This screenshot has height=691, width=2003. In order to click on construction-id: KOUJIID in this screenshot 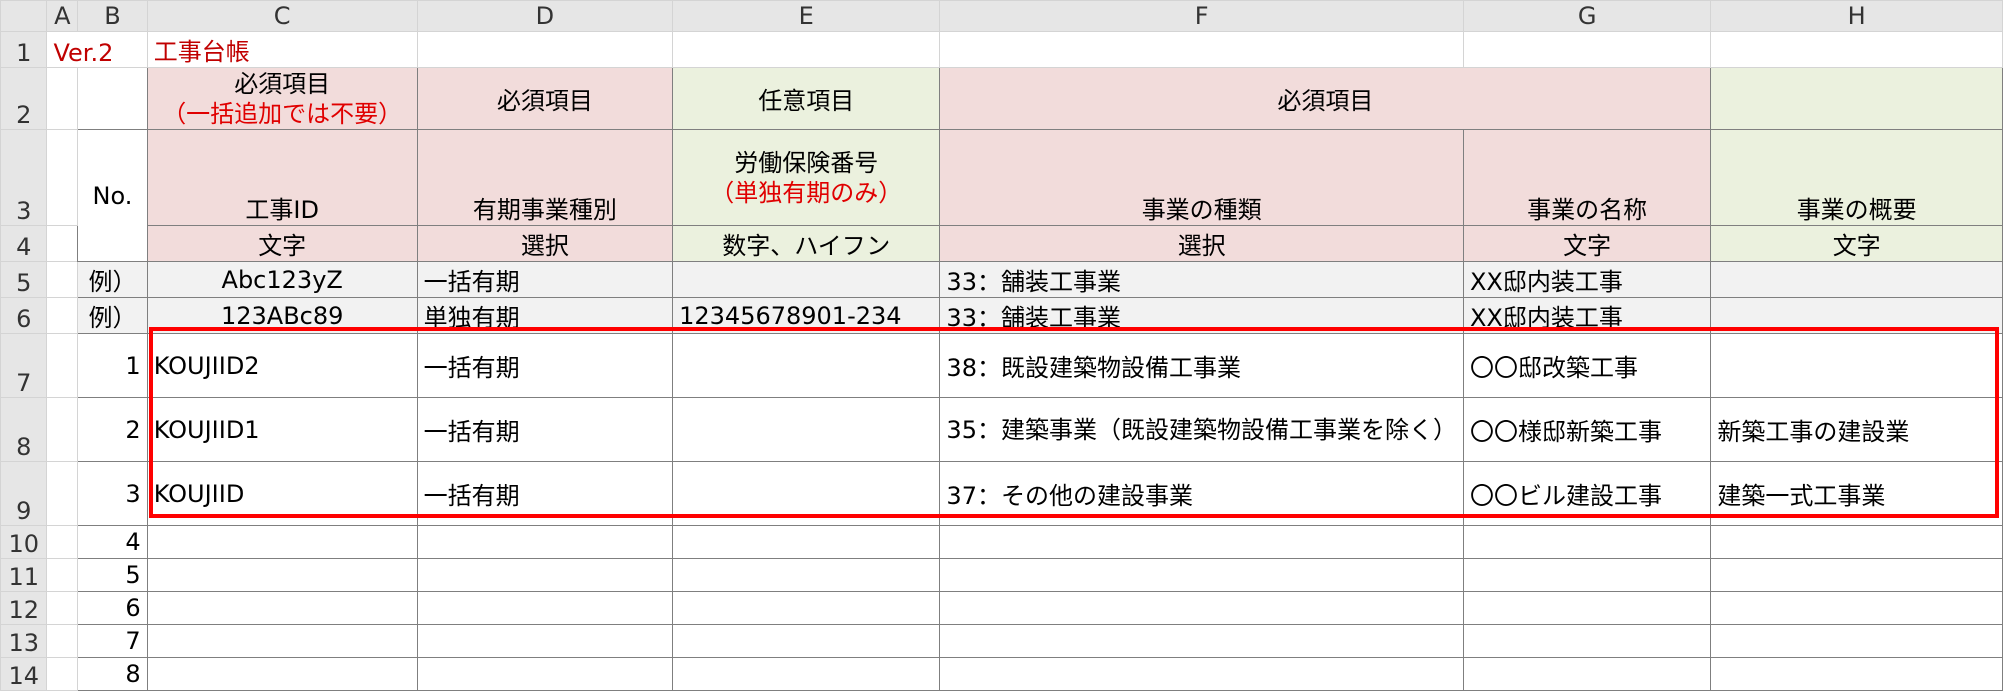, I will do `click(282, 493)`.